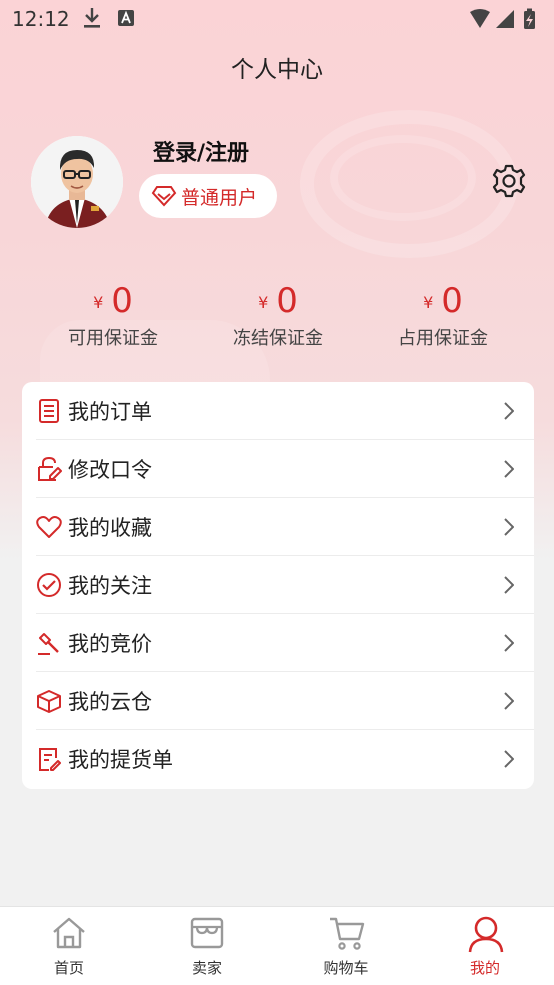  Describe the element at coordinates (201, 151) in the screenshot. I see `login-register-link: 登录/注册` at that location.